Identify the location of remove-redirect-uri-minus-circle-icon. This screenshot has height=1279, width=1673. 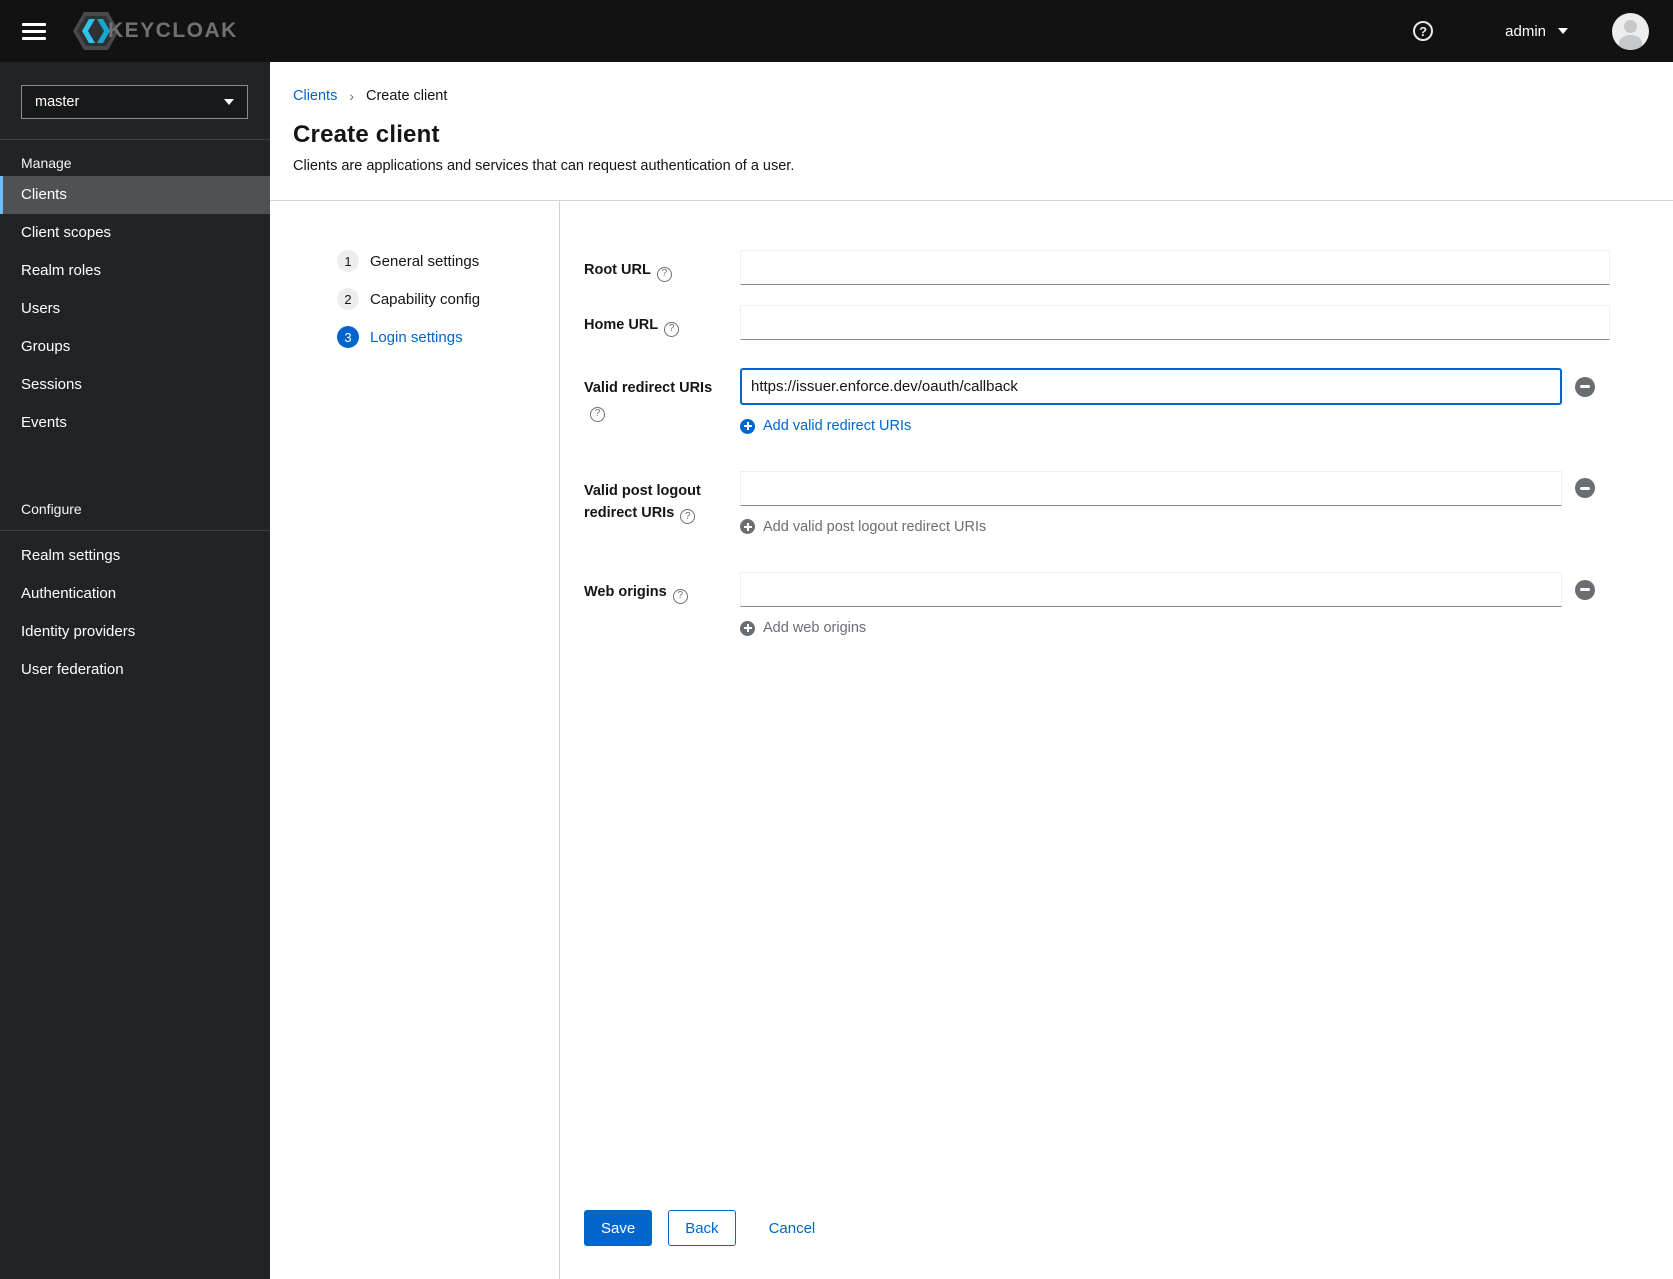
(1585, 386).